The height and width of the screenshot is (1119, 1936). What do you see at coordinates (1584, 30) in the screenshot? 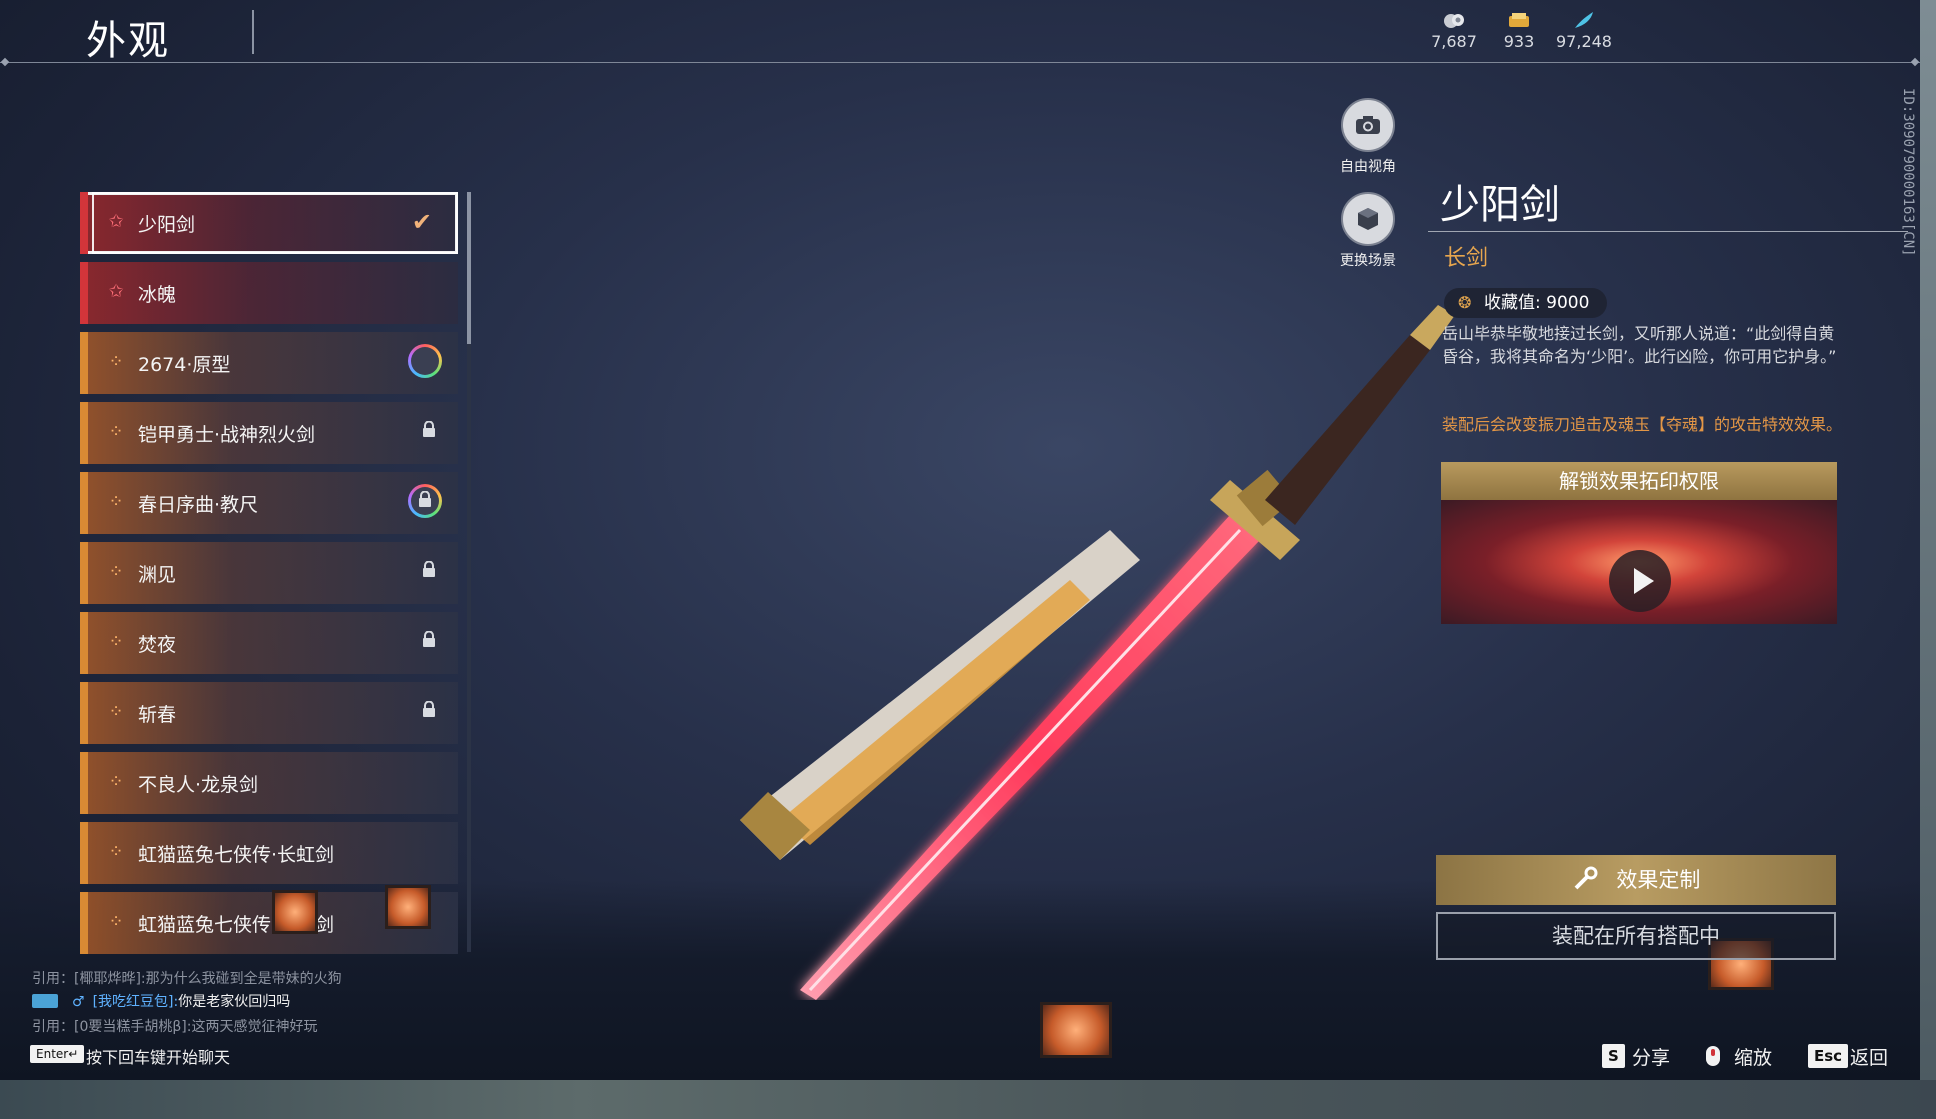
I see `currency-feather: 97,248` at bounding box center [1584, 30].